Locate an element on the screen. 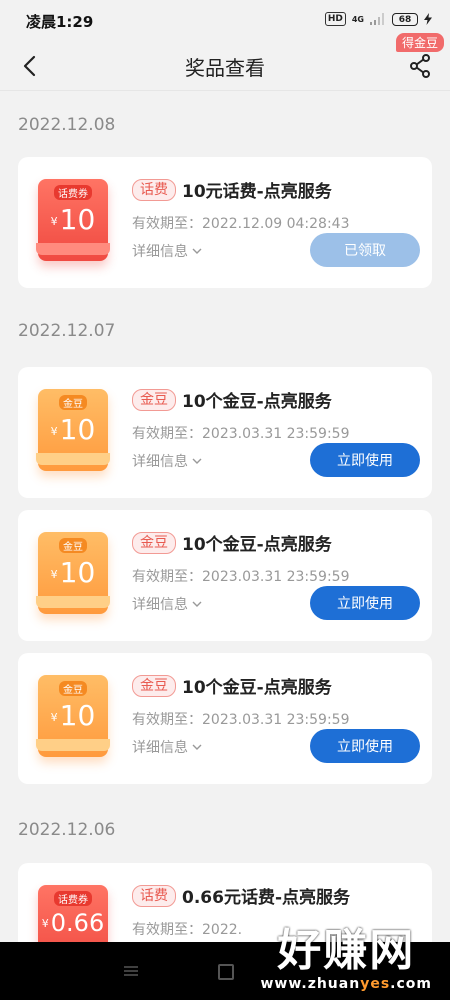 The image size is (450, 1000). share-icon is located at coordinates (420, 66).